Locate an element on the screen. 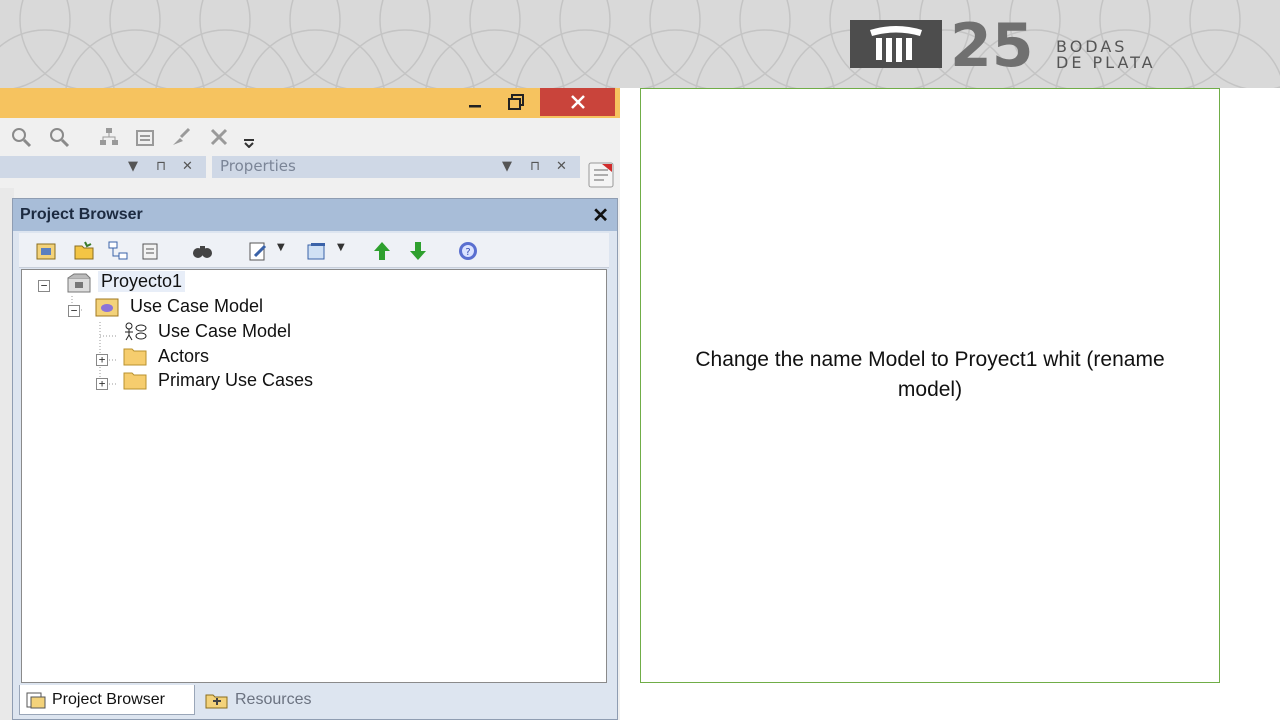 The height and width of the screenshot is (720, 1280). window-titlebar is located at coordinates (310, 103).